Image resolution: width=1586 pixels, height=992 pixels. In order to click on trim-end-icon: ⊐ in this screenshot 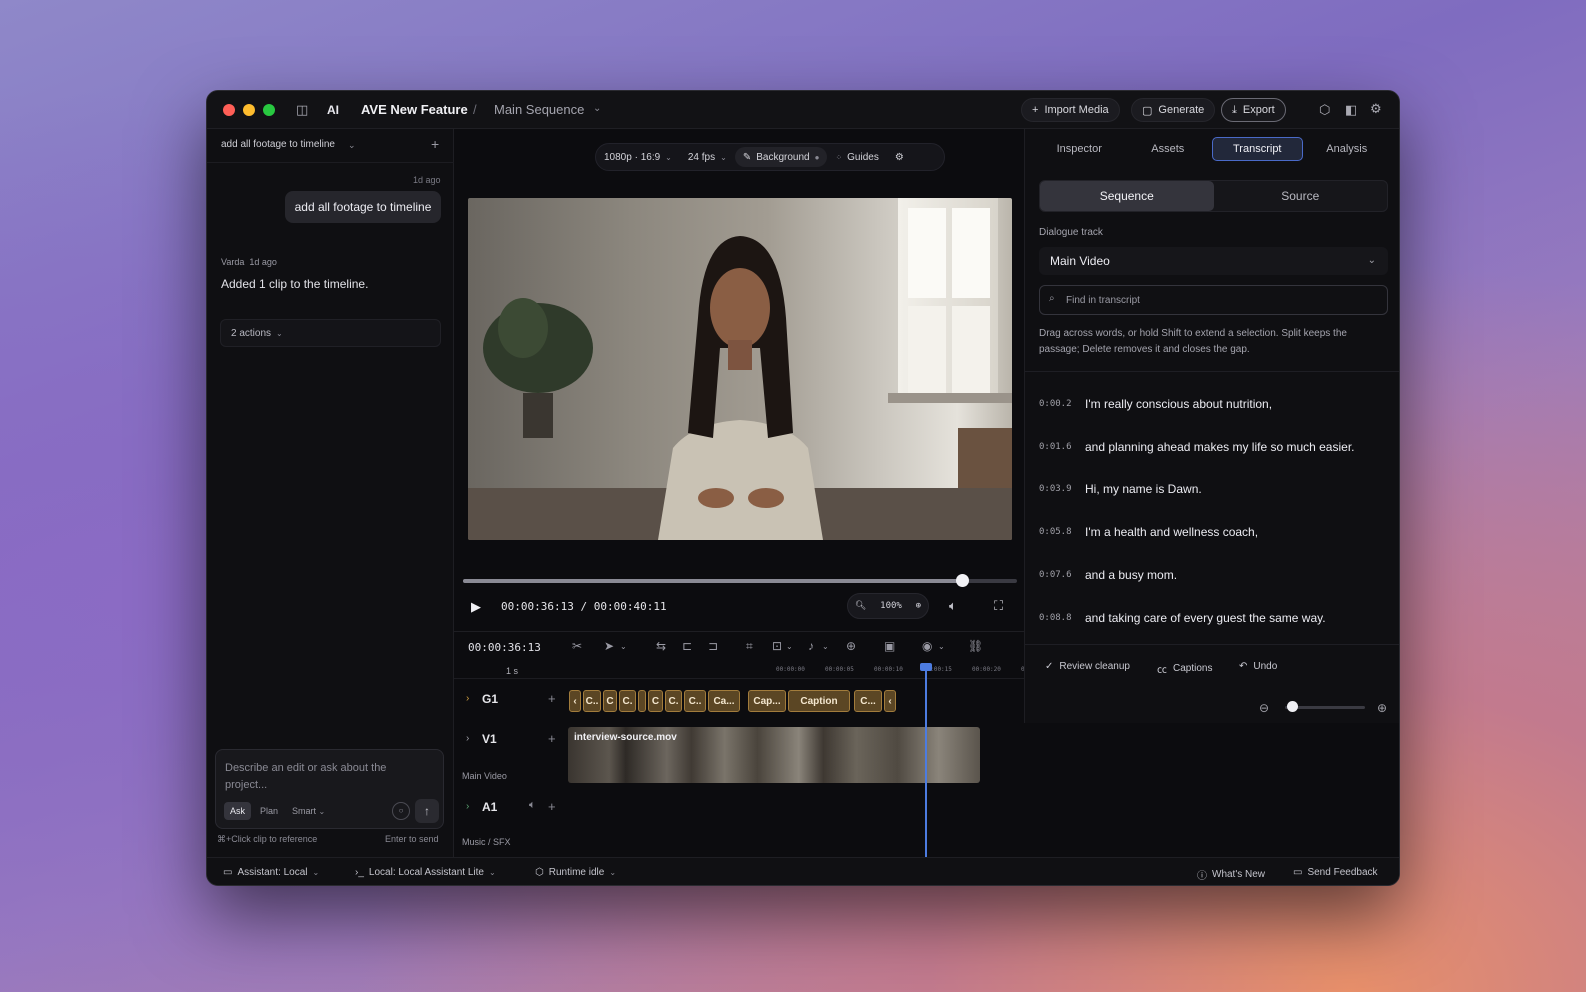, I will do `click(713, 646)`.